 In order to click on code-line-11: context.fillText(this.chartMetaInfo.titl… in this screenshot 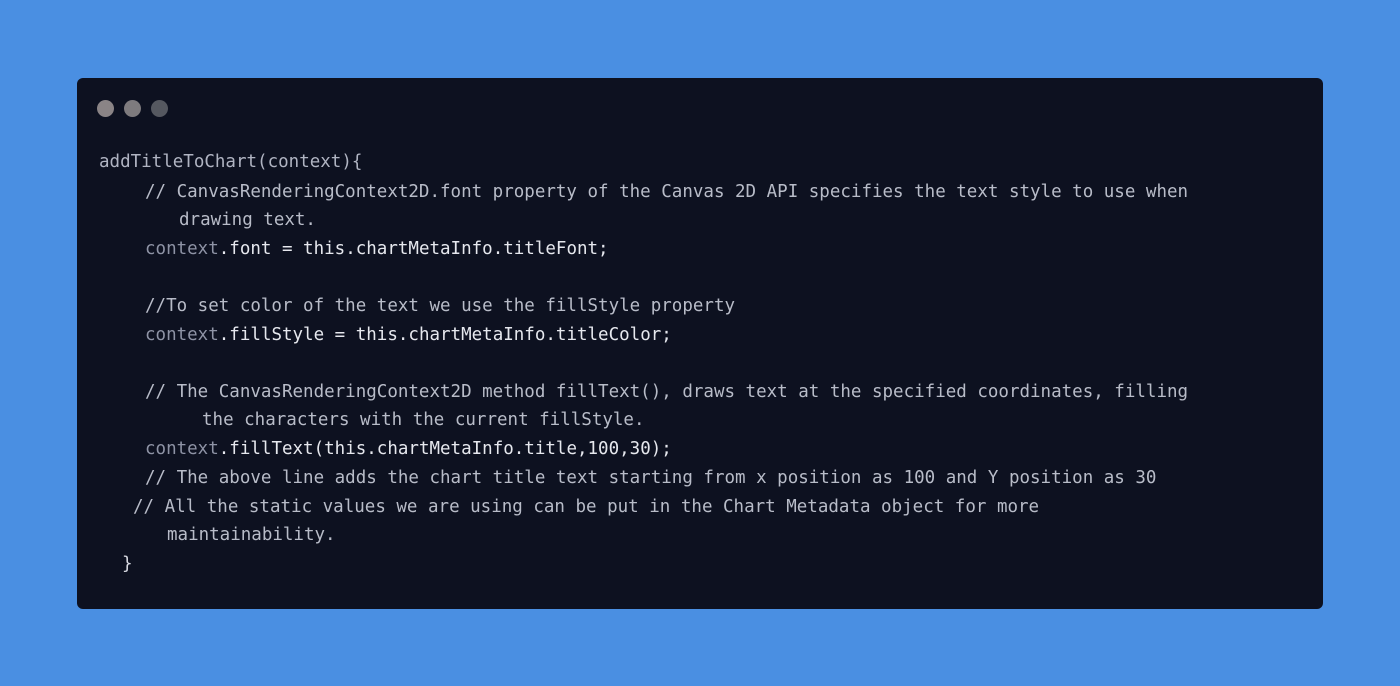, I will do `click(408, 449)`.